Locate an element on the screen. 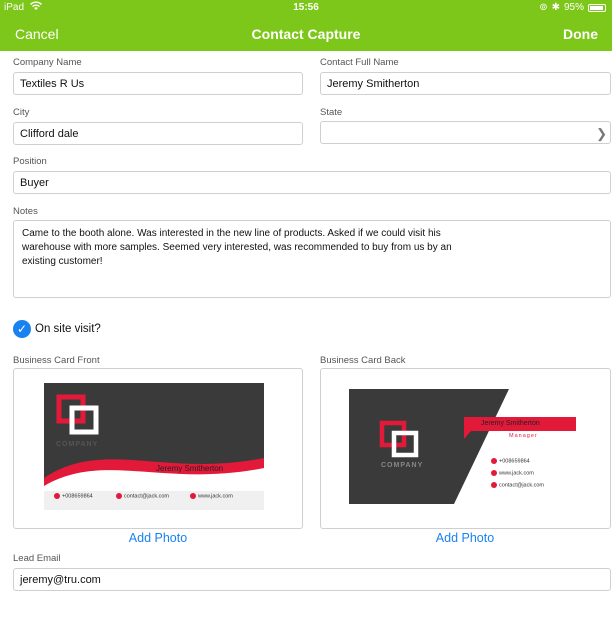 The width and height of the screenshot is (612, 625). position-label: Position is located at coordinates (30, 161).